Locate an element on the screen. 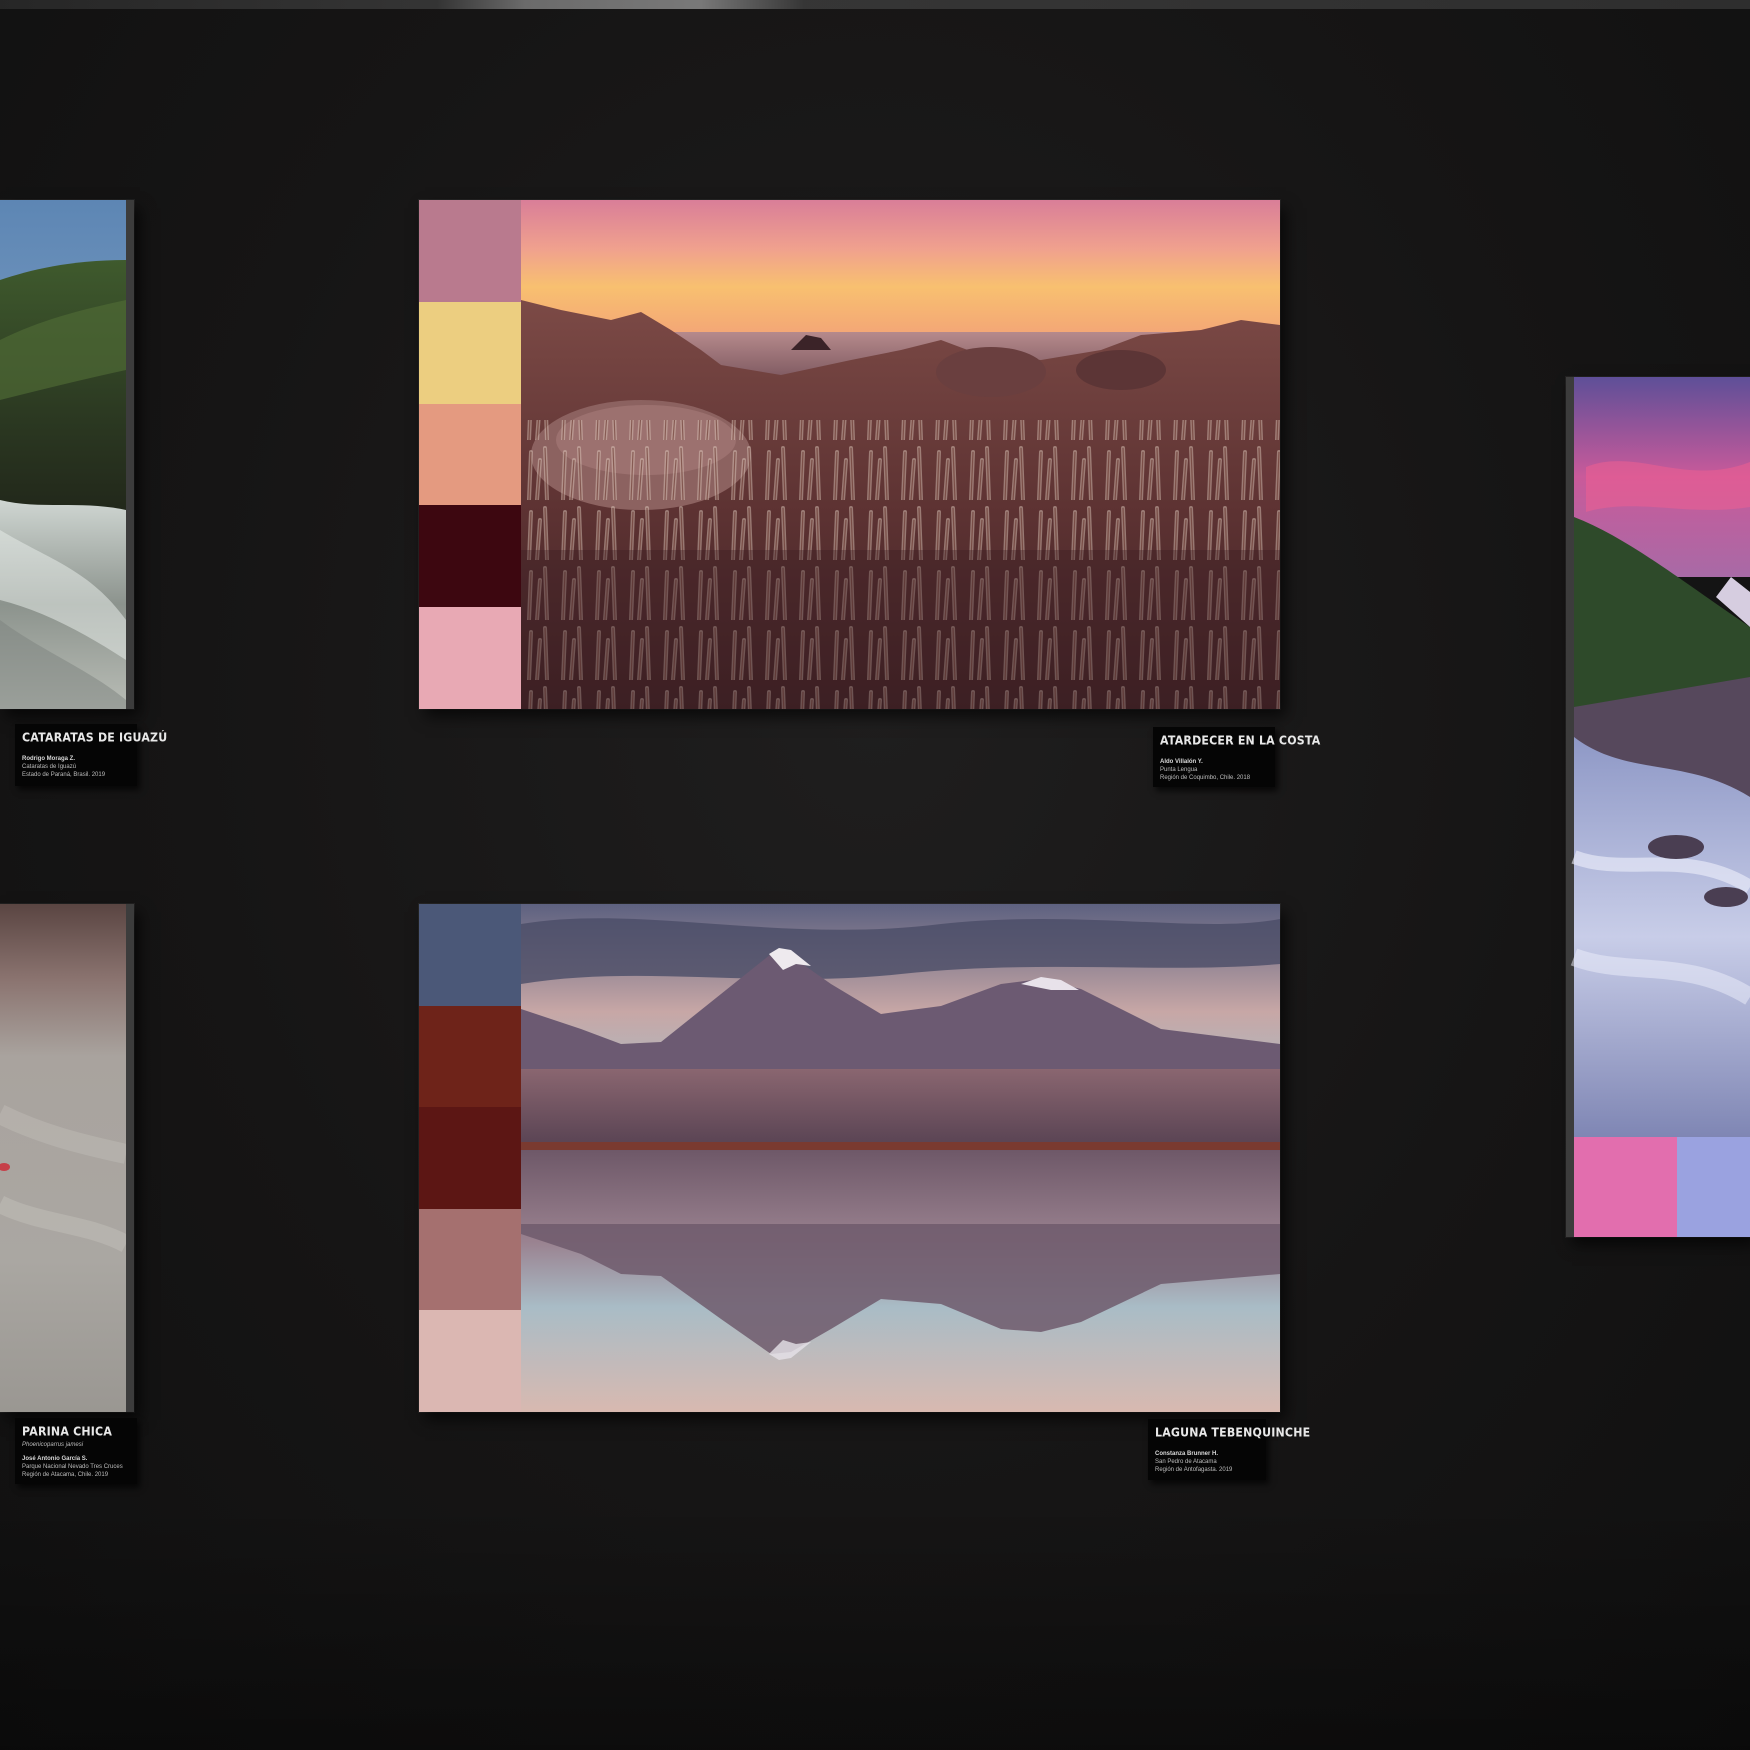  artwork-atardecer-canvas is located at coordinates (849, 454).